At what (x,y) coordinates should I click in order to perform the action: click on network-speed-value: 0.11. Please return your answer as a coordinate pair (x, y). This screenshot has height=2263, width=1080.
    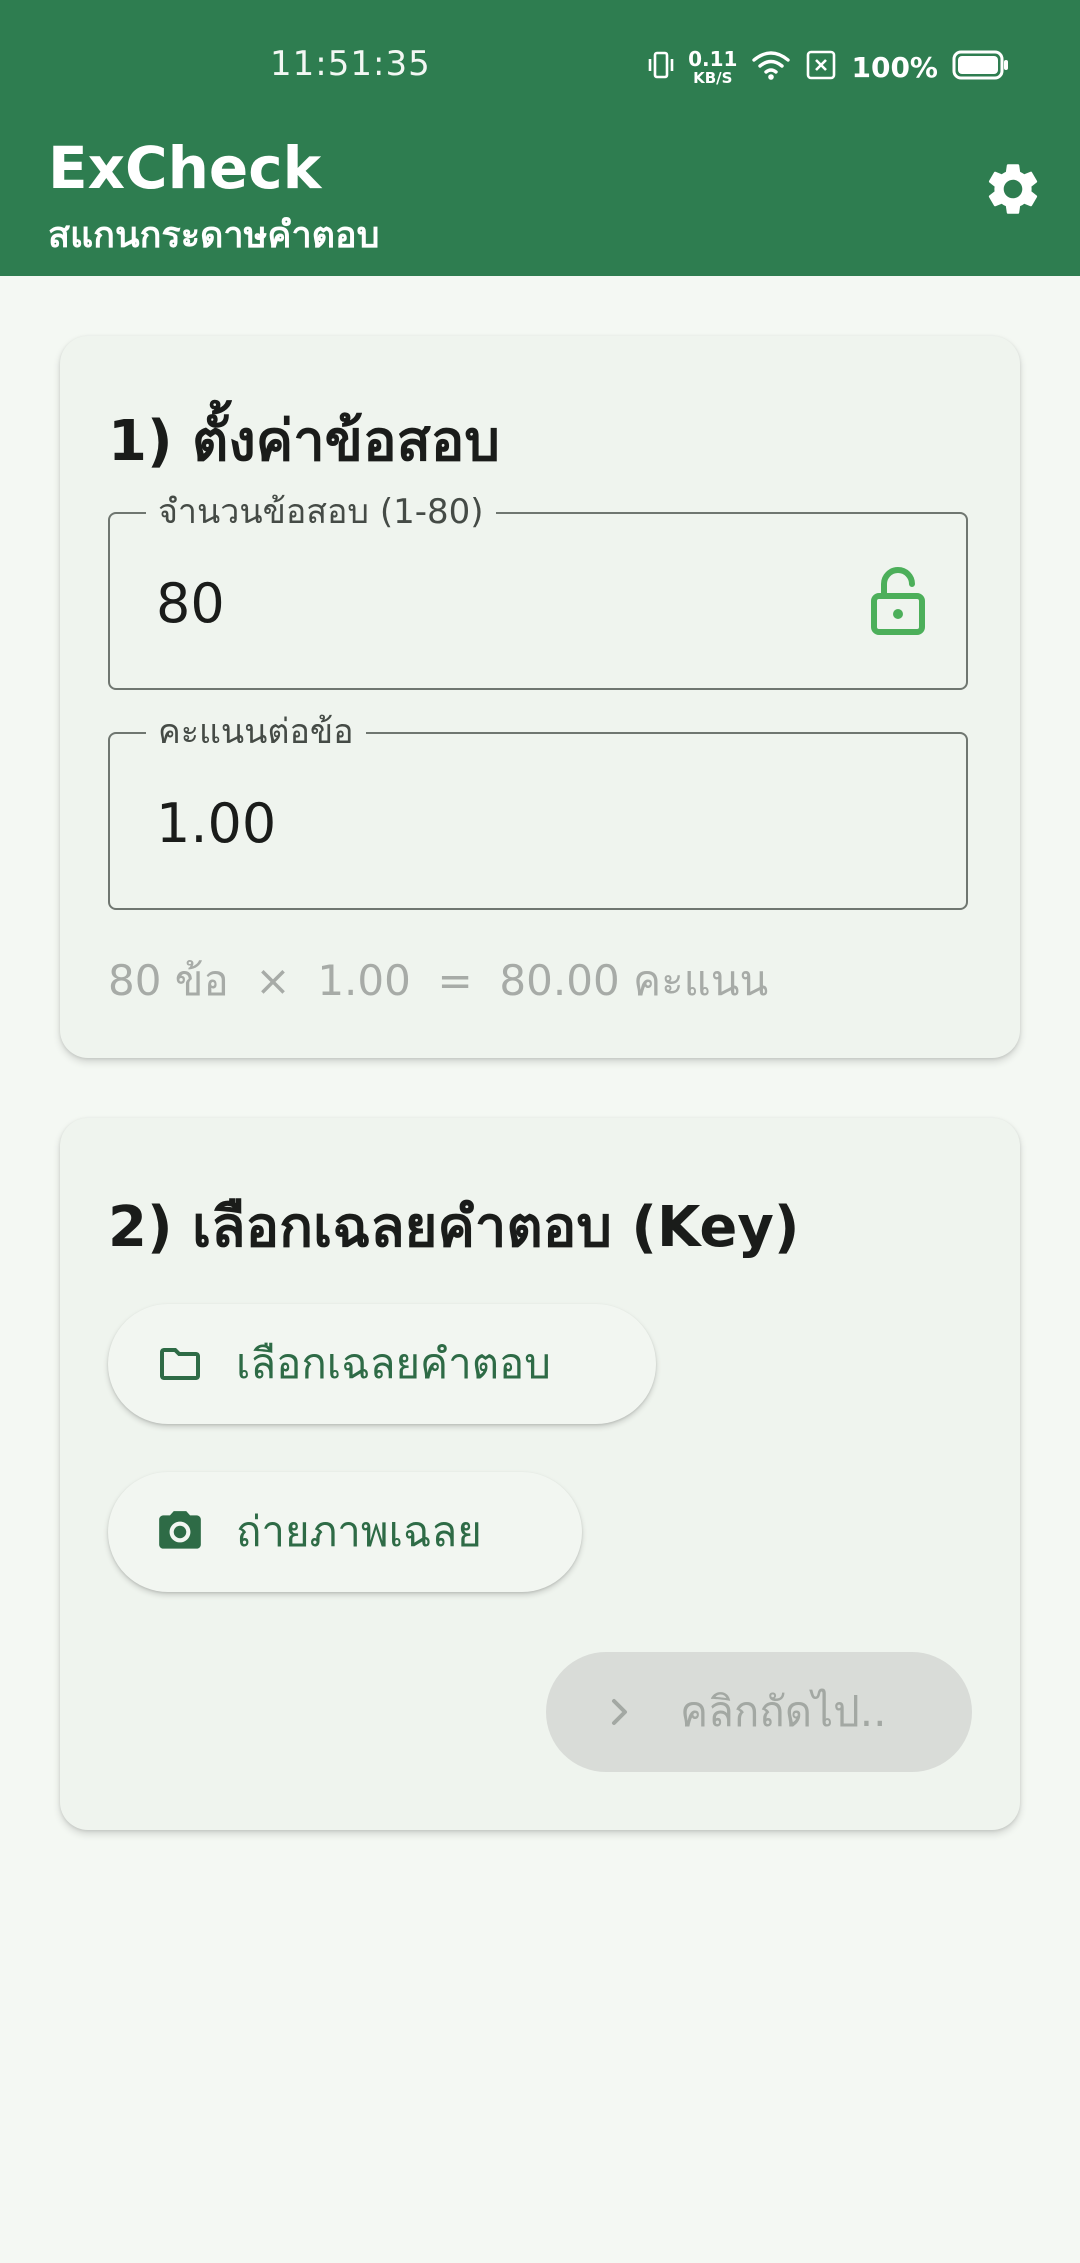
    Looking at the image, I should click on (713, 58).